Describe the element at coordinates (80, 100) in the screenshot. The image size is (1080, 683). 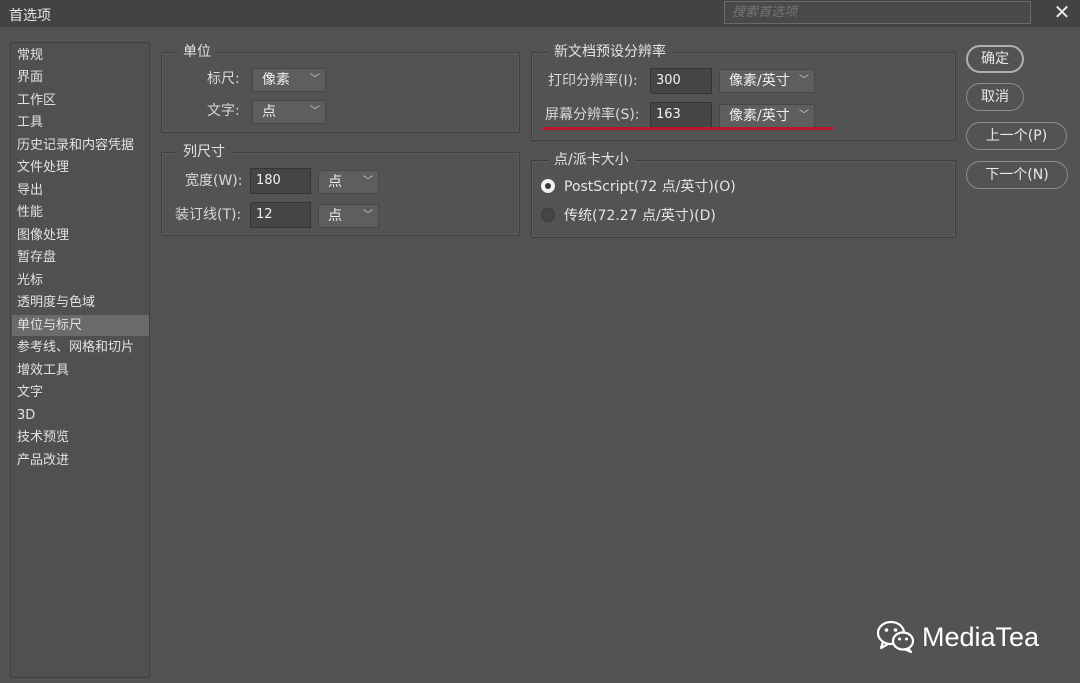
I see `sidebar-item-workspace: 工作区` at that location.